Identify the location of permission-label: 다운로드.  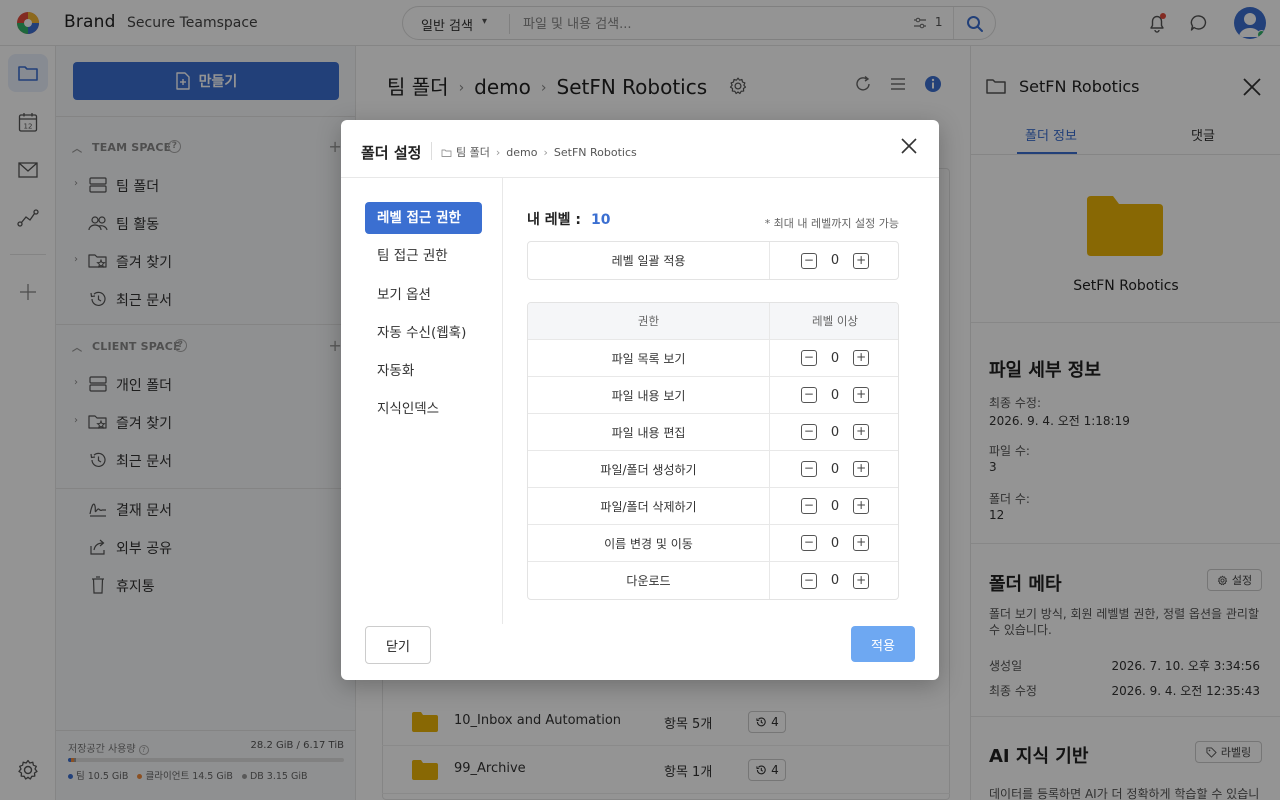
(649, 580).